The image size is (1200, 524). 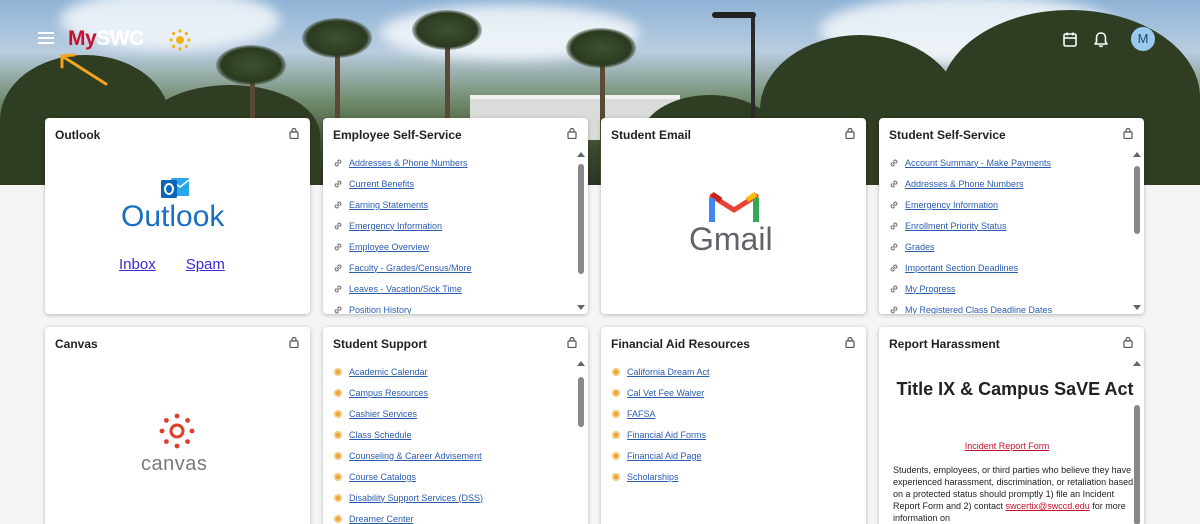 What do you see at coordinates (450, 413) in the screenshot?
I see `list-item: Cashier Services` at bounding box center [450, 413].